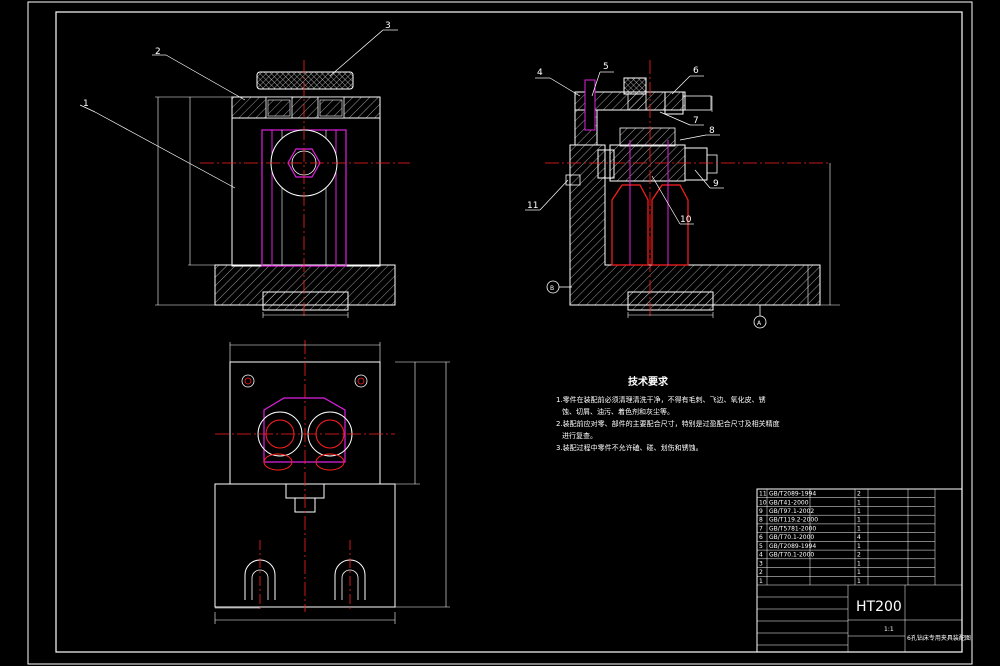 The height and width of the screenshot is (666, 1000). I want to click on bom-no: 10, so click(763, 502).